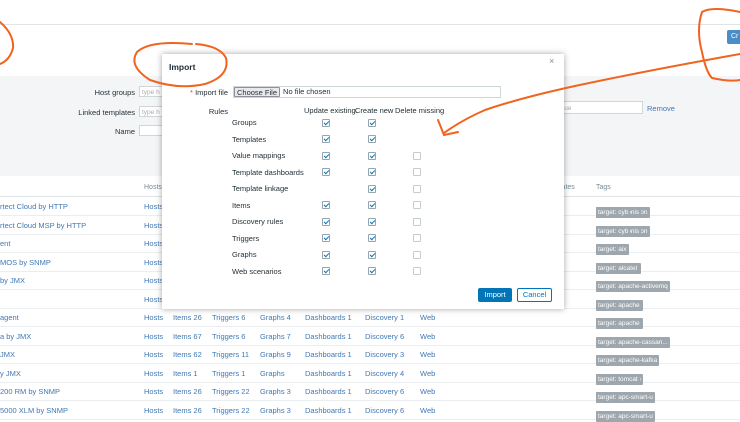 Image resolution: width=740 pixels, height=422 pixels. What do you see at coordinates (187, 354) in the screenshot?
I see `items-link: Items 62` at bounding box center [187, 354].